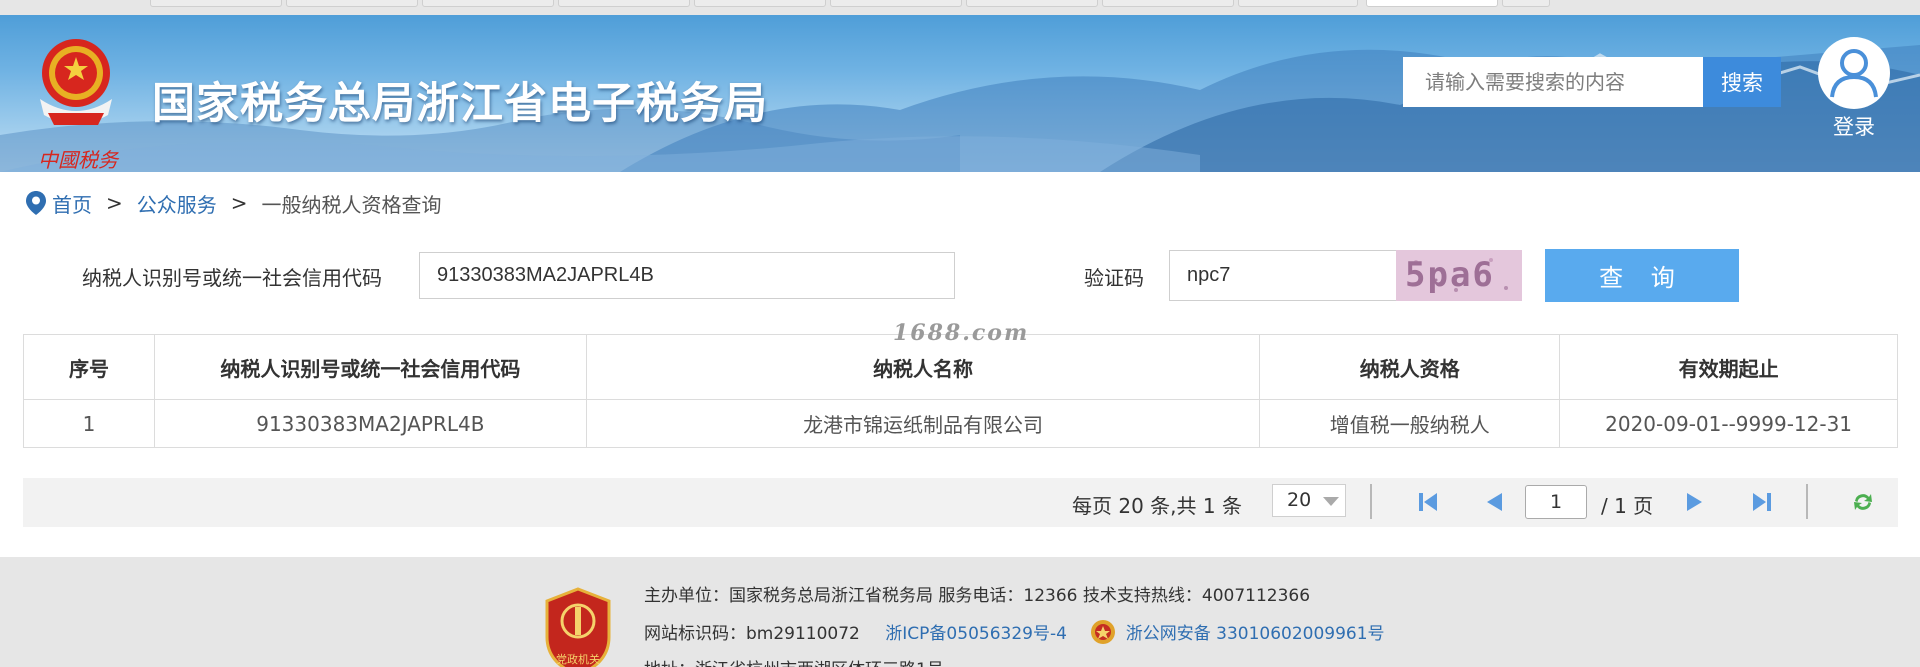 The height and width of the screenshot is (667, 1920). What do you see at coordinates (1157, 506) in the screenshot?
I see `pagination-info: 每页 20 条,共 1 条` at bounding box center [1157, 506].